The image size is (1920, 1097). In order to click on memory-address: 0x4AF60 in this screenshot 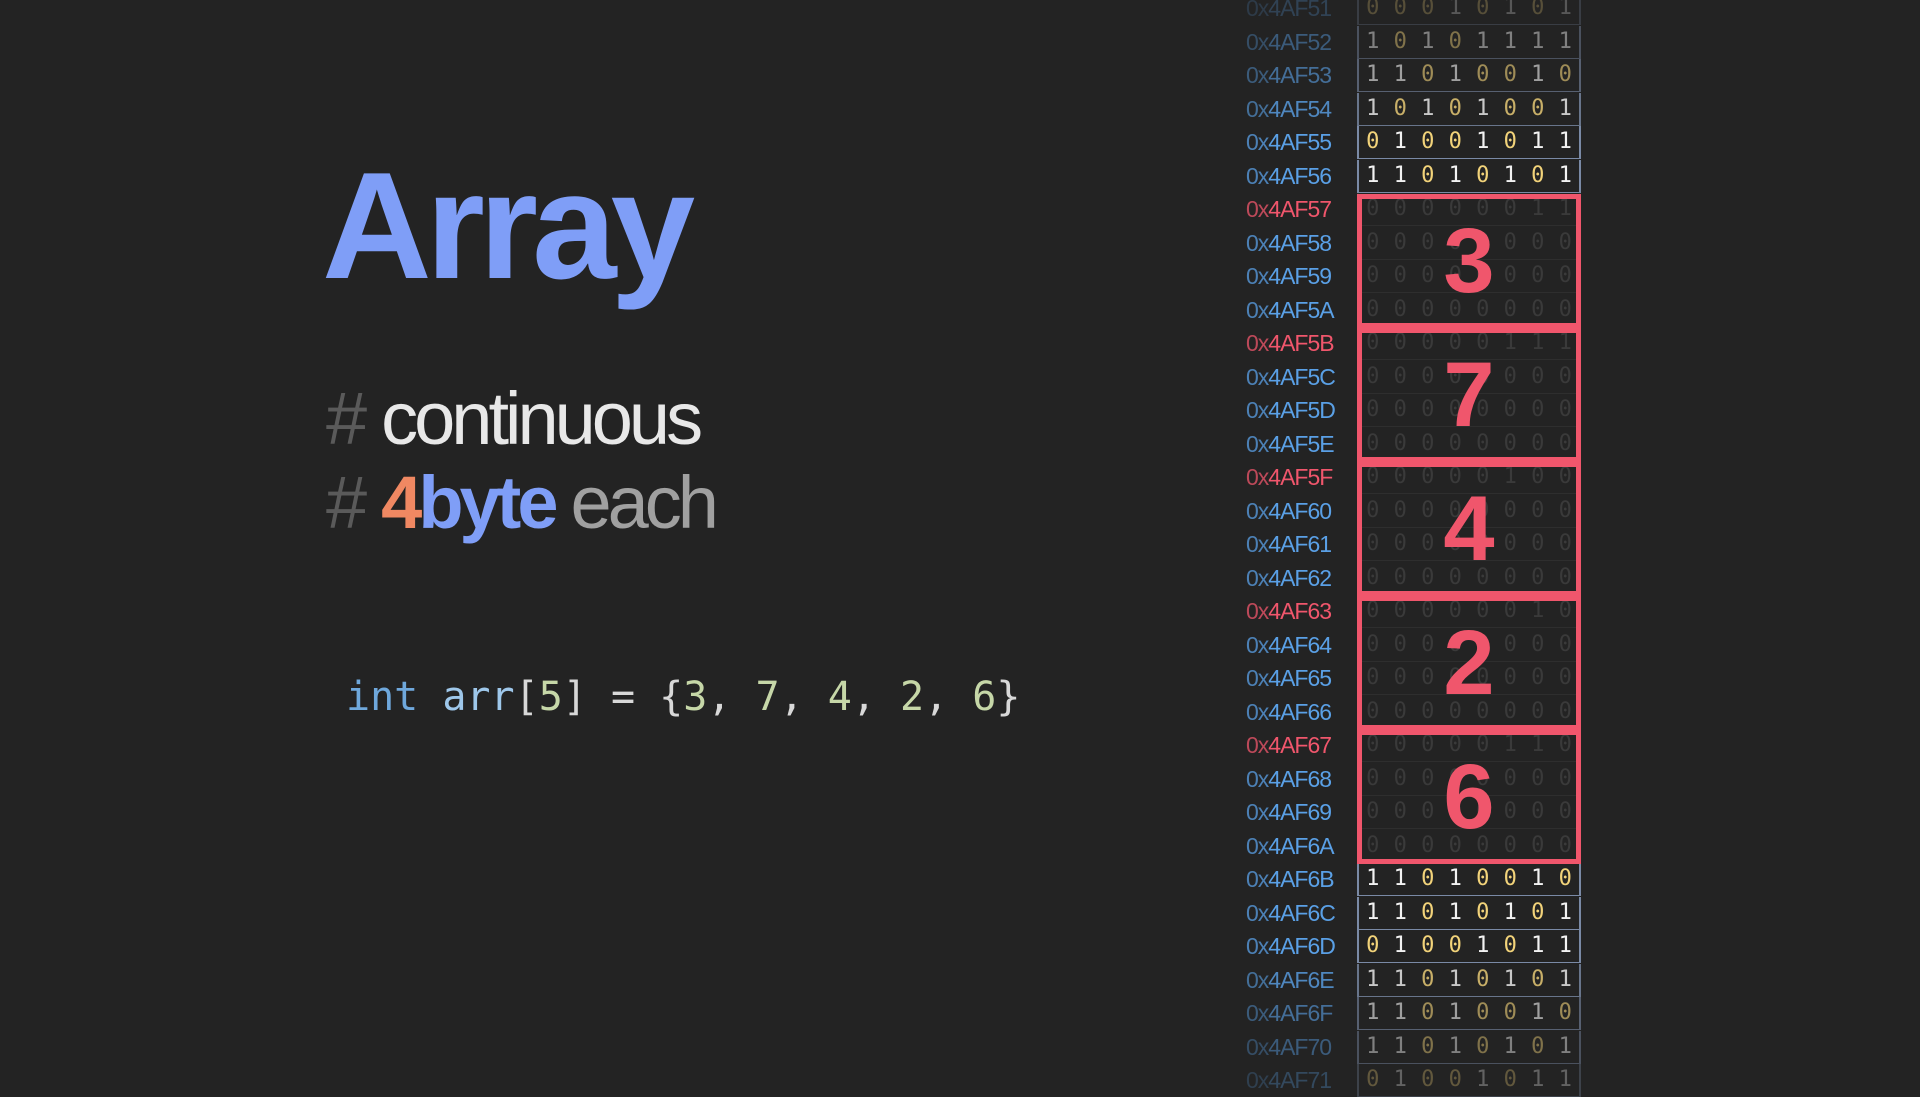, I will do `click(1296, 511)`.